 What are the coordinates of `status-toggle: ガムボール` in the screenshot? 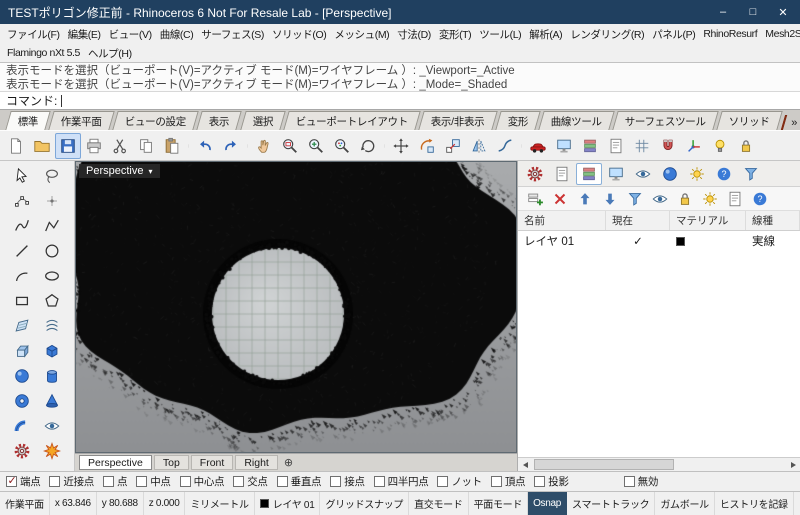 It's located at (685, 503).